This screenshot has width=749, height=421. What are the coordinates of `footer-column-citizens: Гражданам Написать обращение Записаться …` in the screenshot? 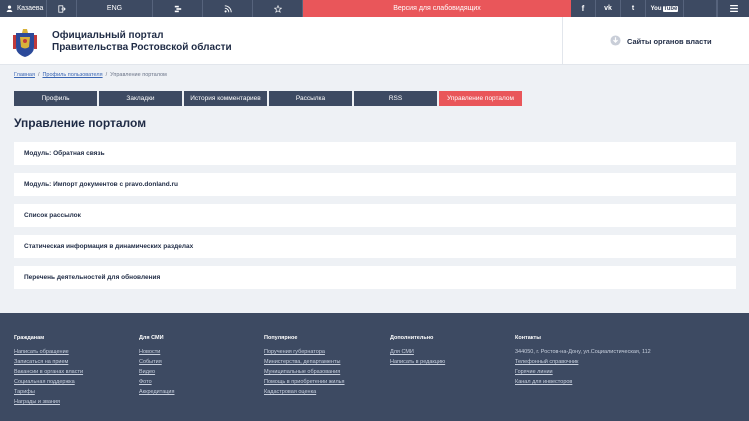 It's located at (48, 372).